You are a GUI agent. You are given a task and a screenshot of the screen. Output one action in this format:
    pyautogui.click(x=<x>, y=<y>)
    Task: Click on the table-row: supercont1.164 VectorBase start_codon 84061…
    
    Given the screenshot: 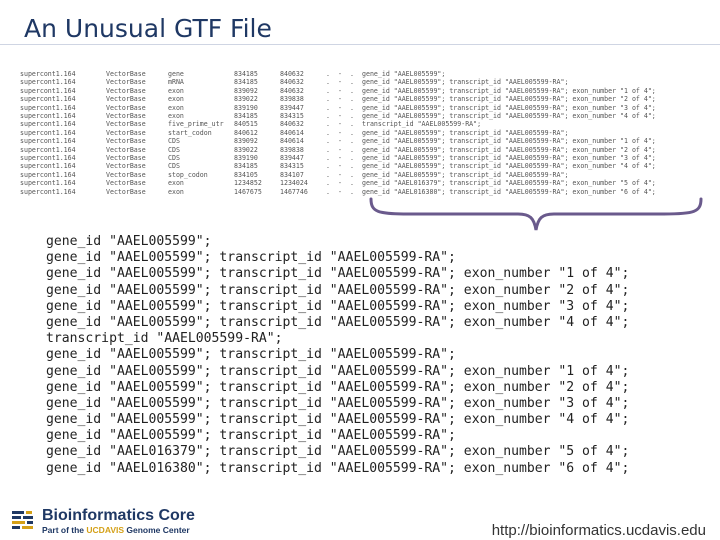 What is the action you would take?
    pyautogui.click(x=365, y=133)
    